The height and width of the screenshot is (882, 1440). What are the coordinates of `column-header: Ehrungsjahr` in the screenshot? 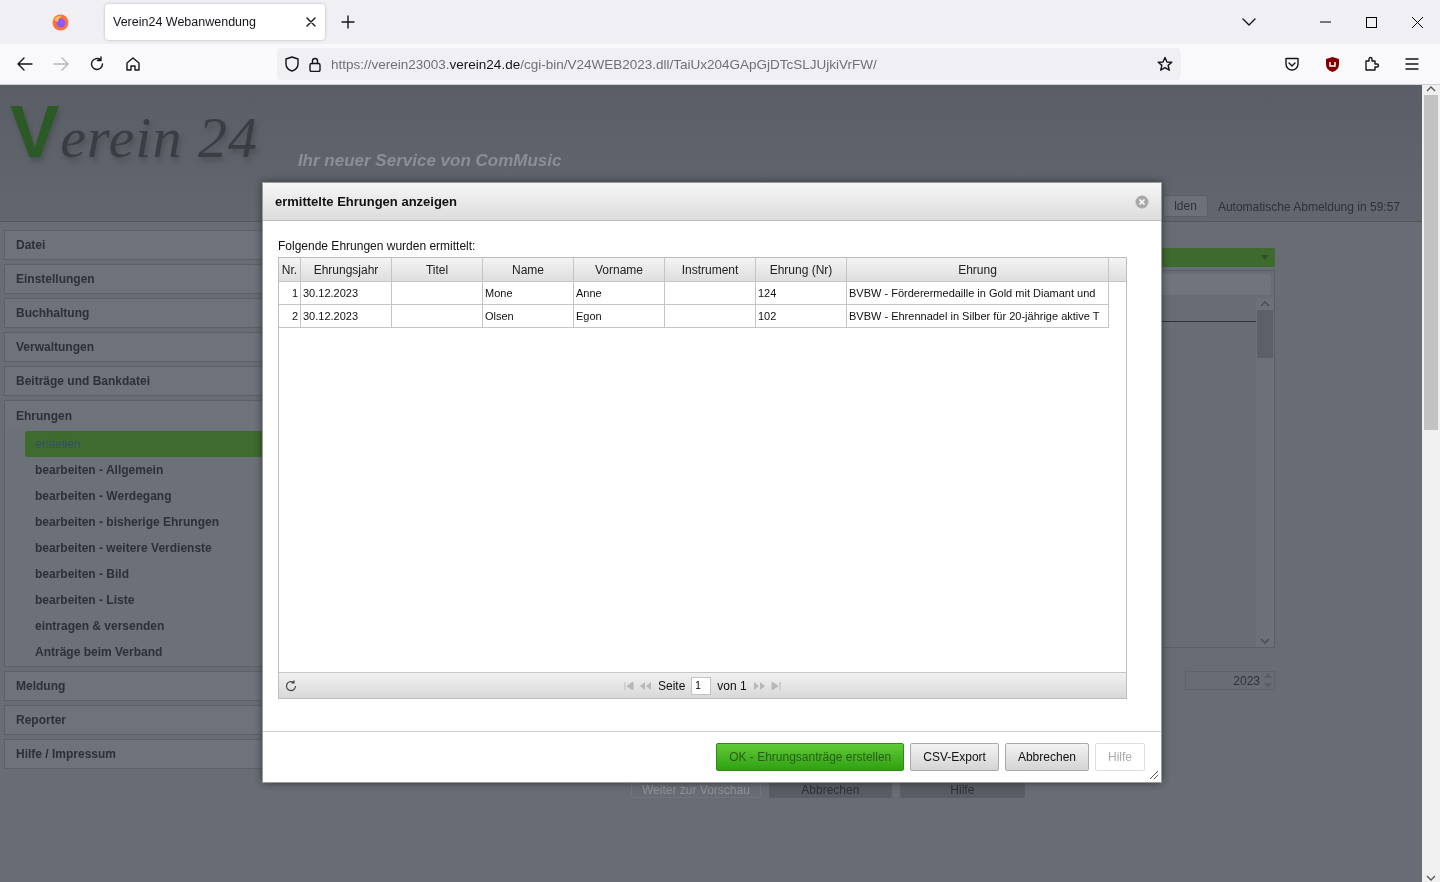 It's located at (346, 269).